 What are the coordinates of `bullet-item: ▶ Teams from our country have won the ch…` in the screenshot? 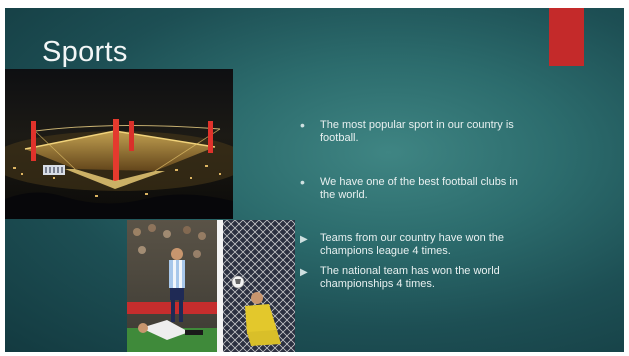 It's located at (417, 245).